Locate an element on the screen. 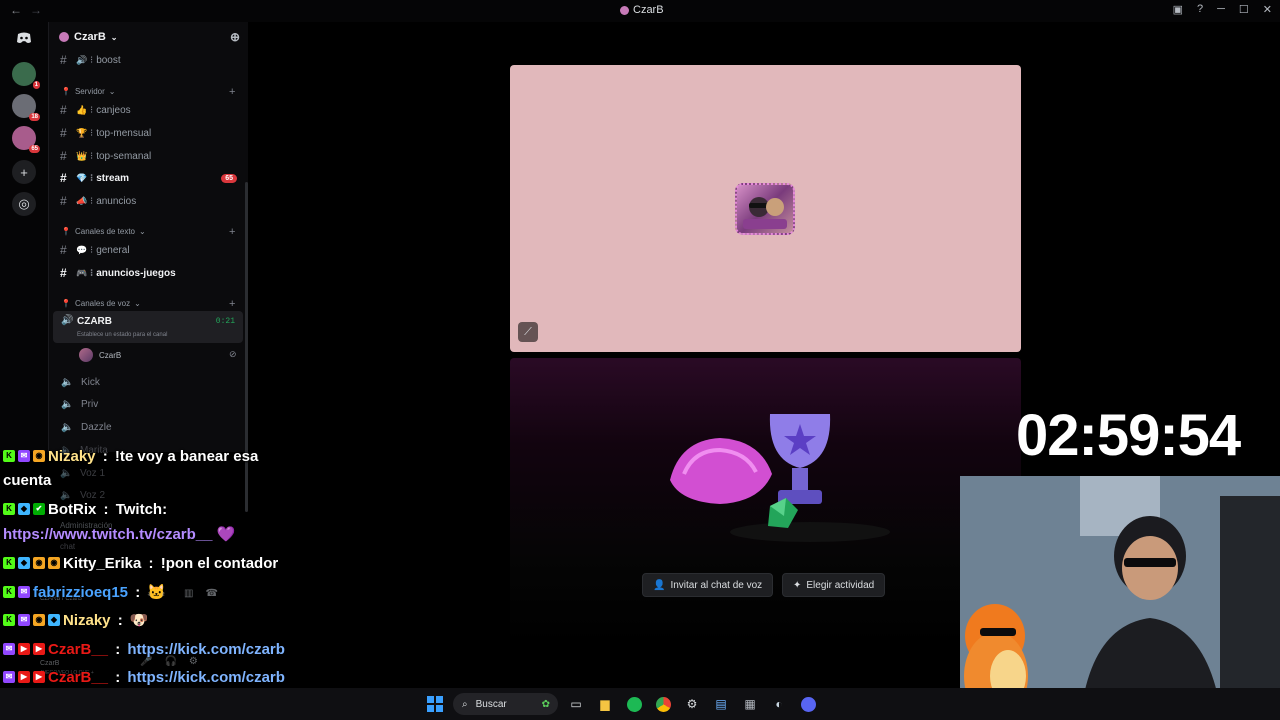  category-voz: 📍 Canales de voz ⌄ + is located at coordinates (148, 304).